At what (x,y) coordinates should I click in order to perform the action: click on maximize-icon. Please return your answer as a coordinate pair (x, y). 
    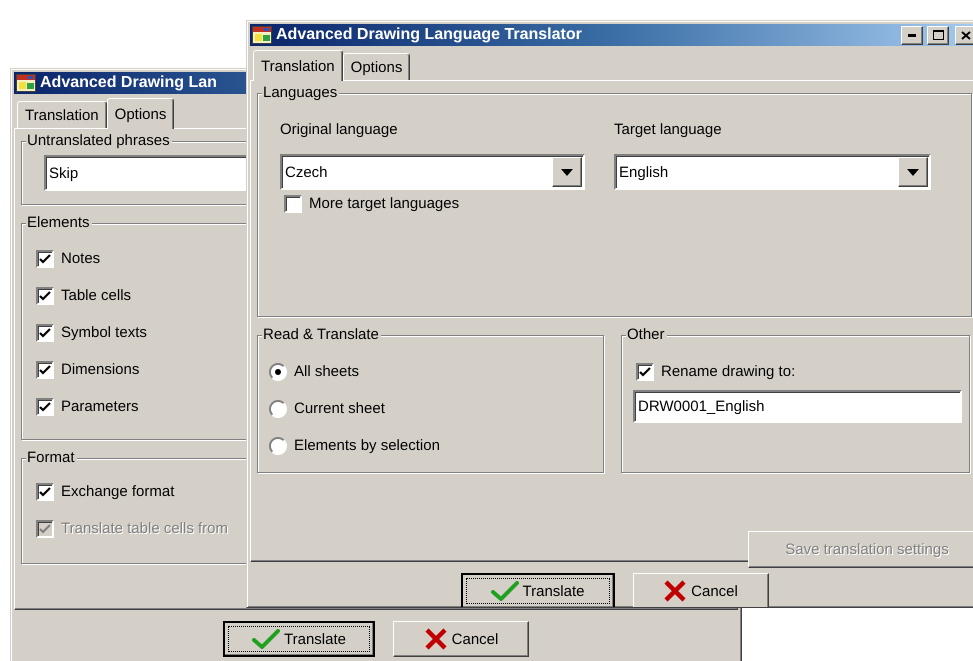
    Looking at the image, I should click on (938, 35).